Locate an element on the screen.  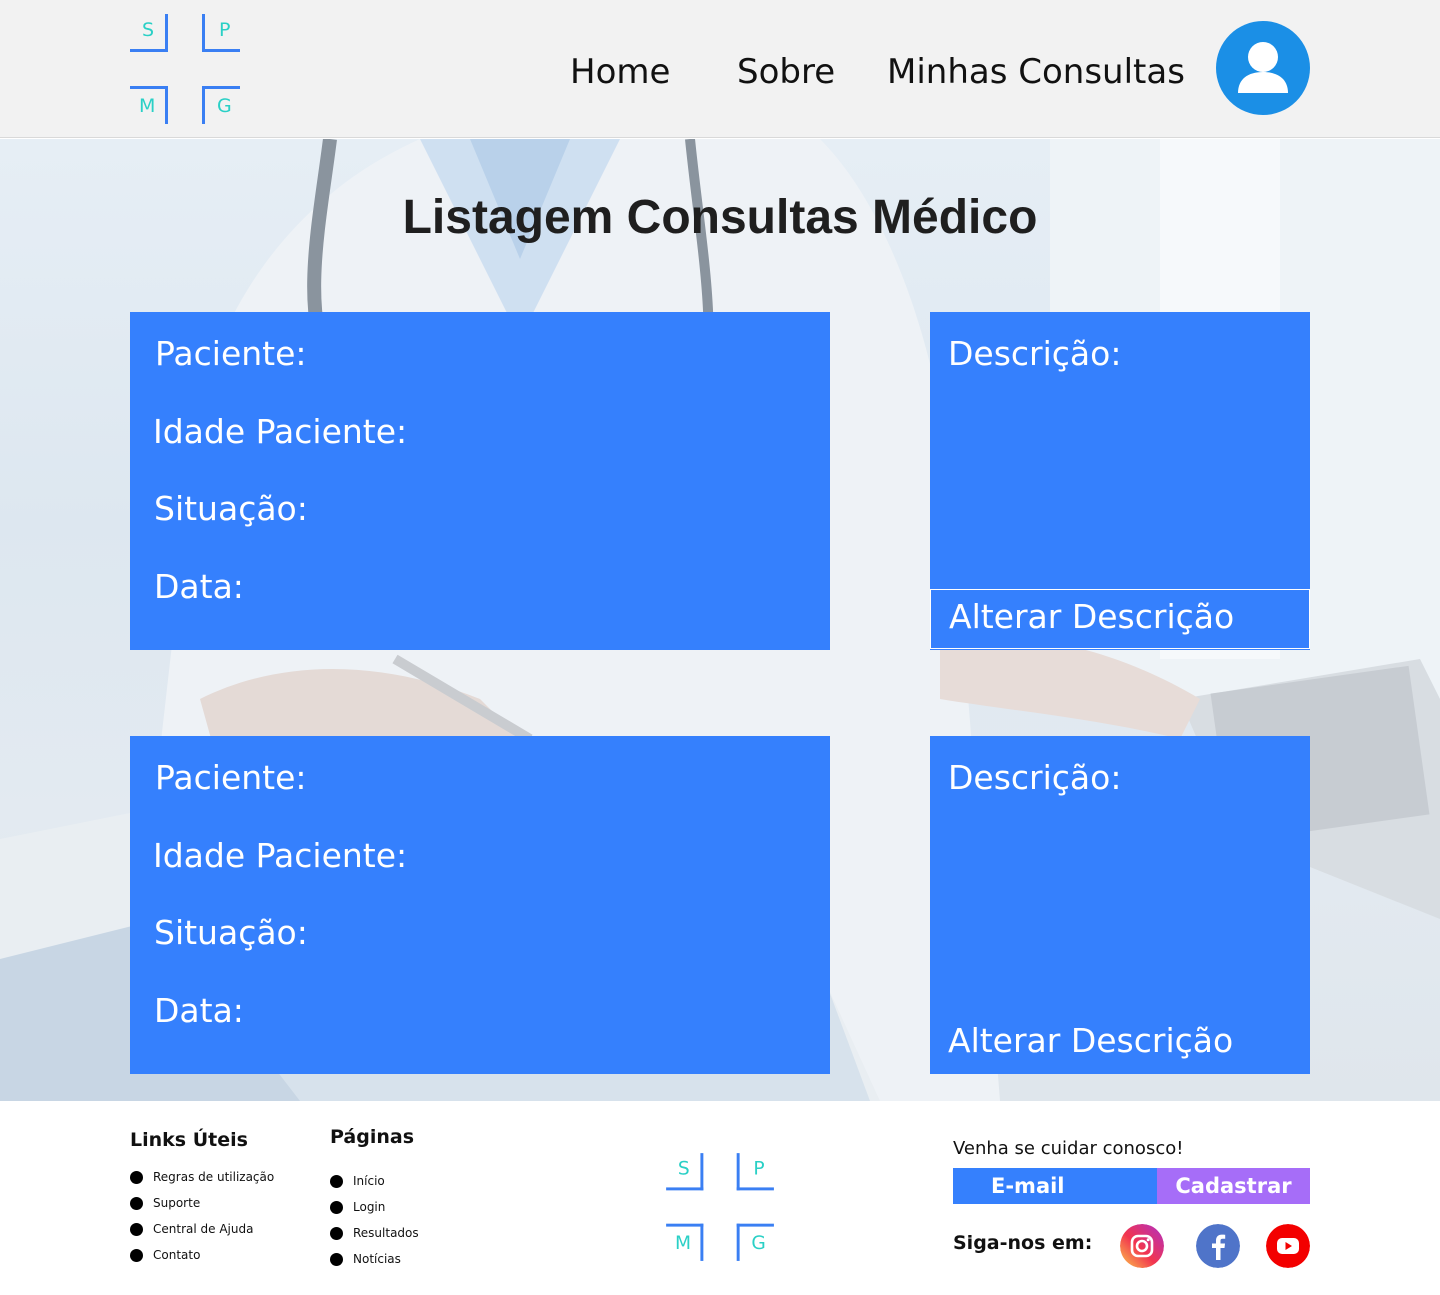
list-item: Login is located at coordinates (374, 1213).